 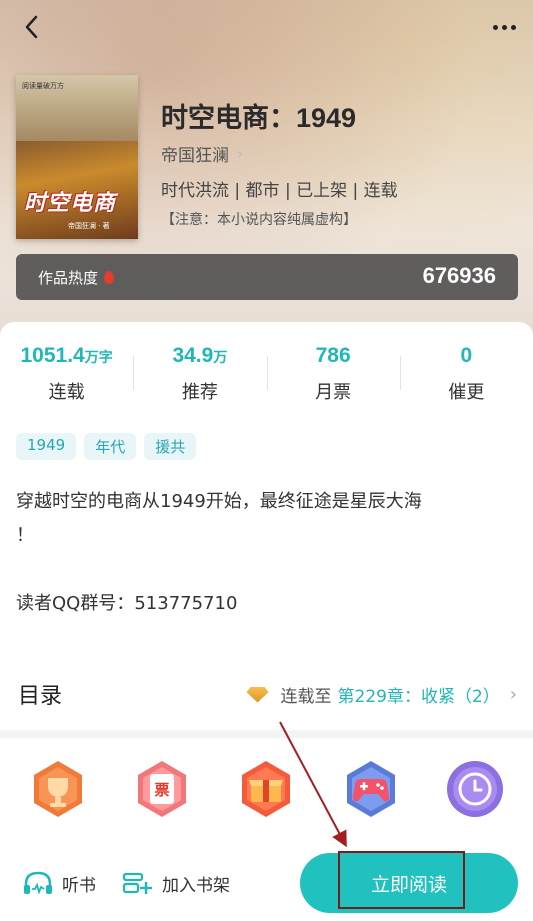 I want to click on more-dots-icon, so click(x=495, y=27).